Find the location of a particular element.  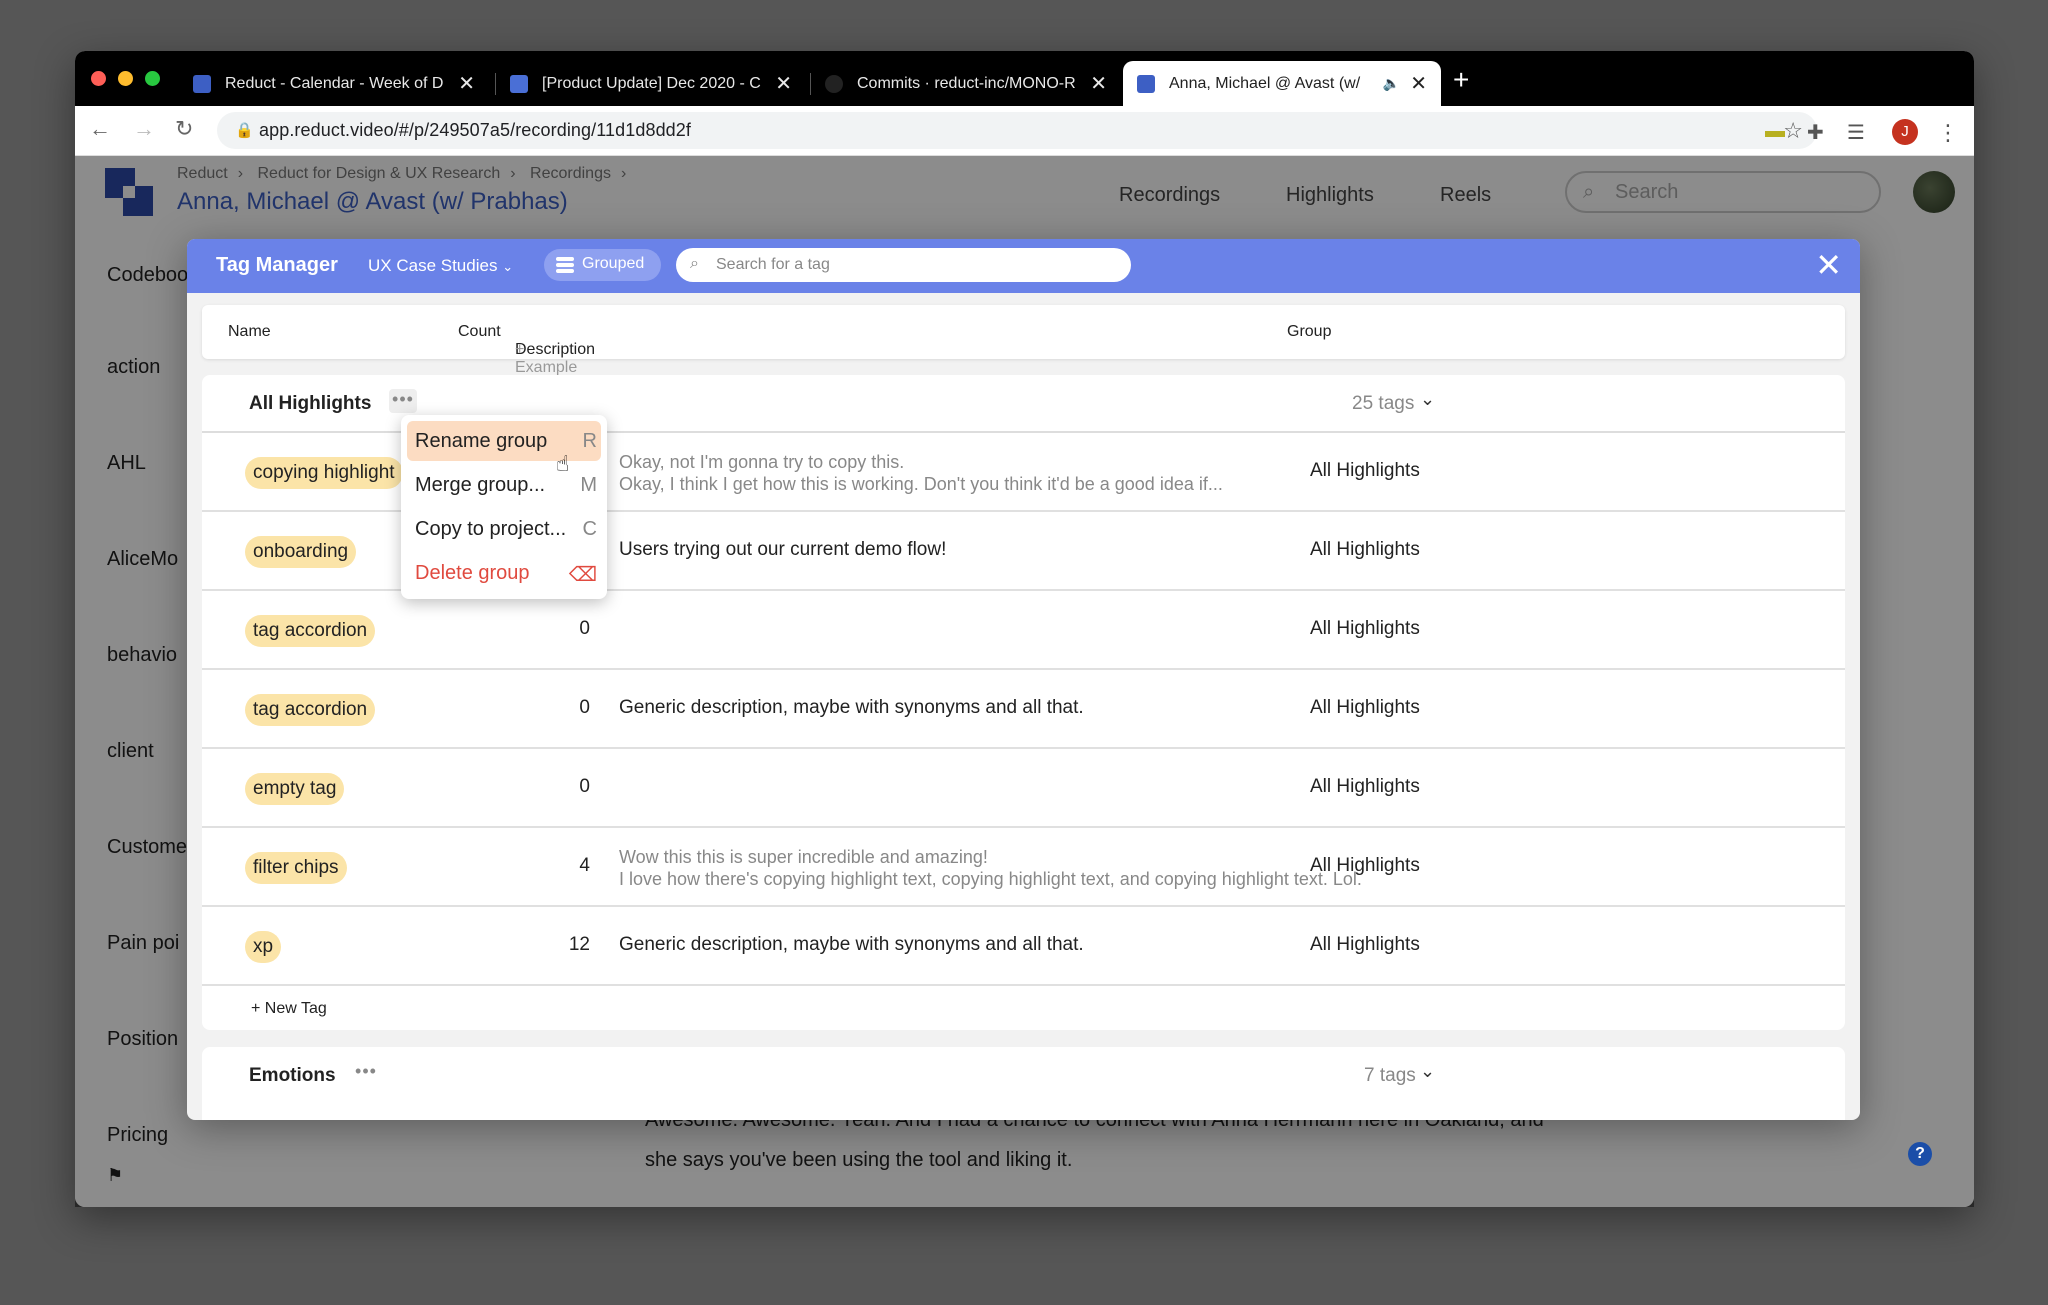

window-controls is located at coordinates (125, 78).